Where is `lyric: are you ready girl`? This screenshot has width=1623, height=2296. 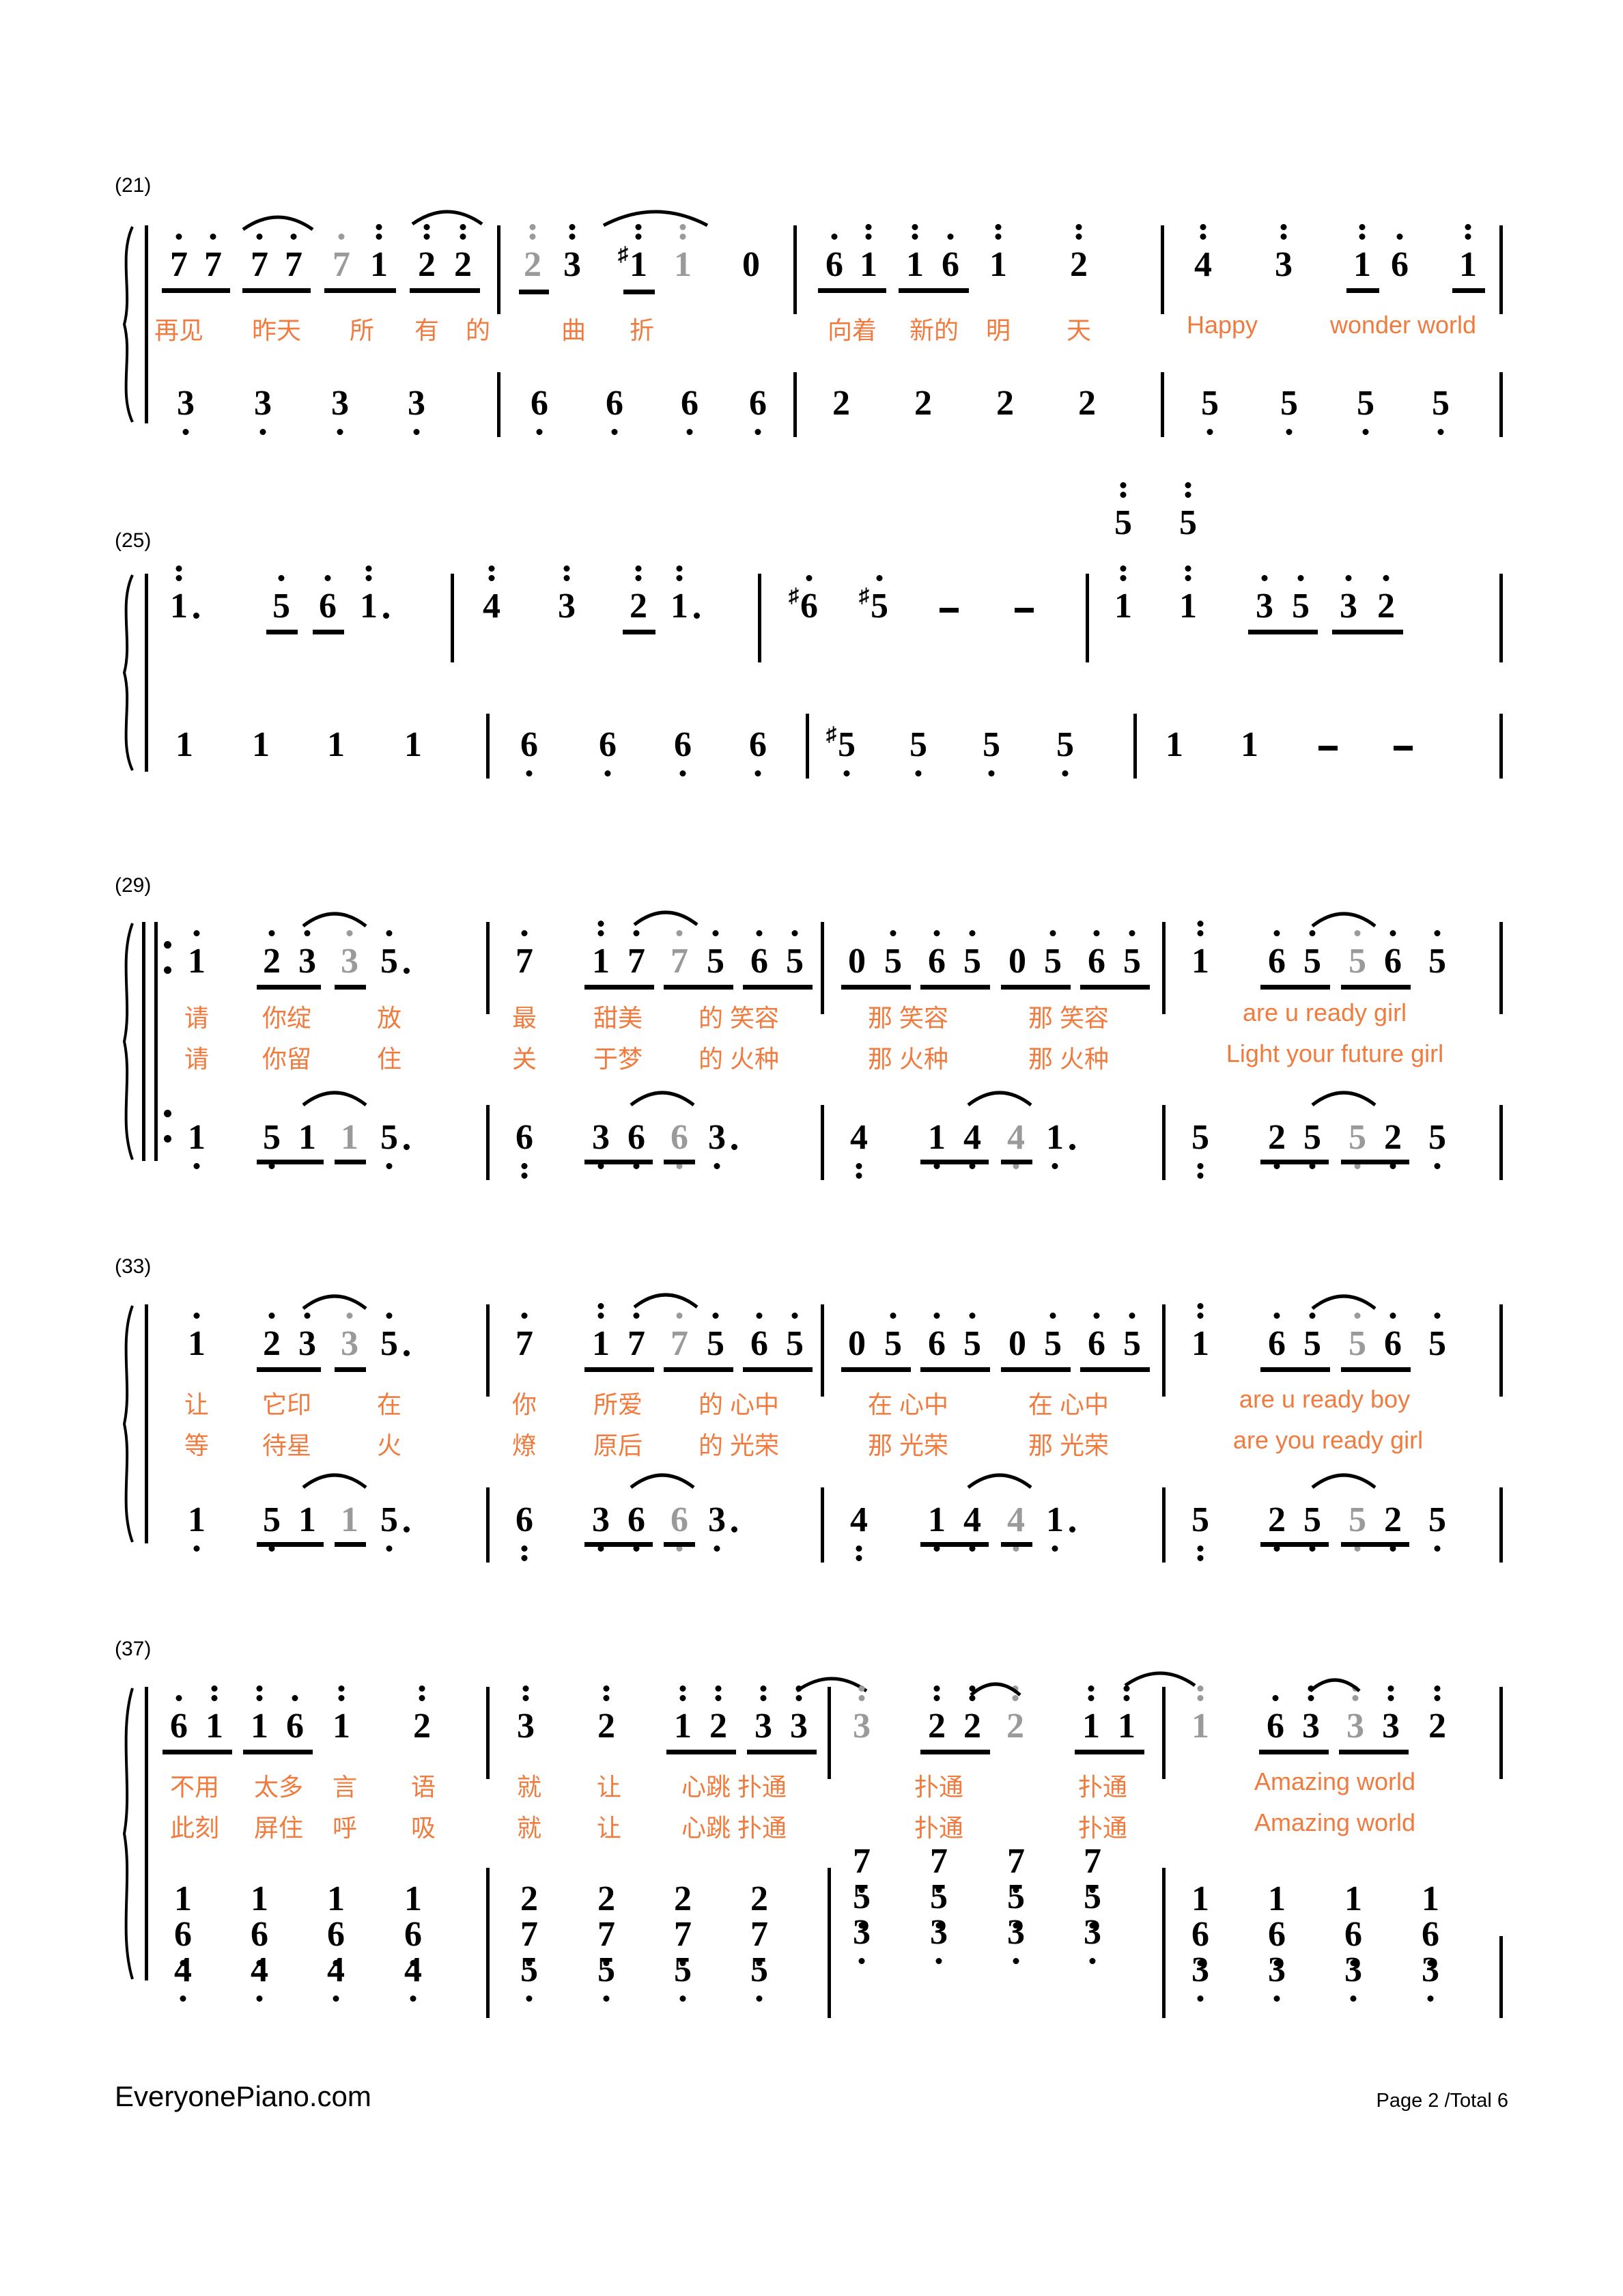
lyric: are you ready girl is located at coordinates (1328, 1440).